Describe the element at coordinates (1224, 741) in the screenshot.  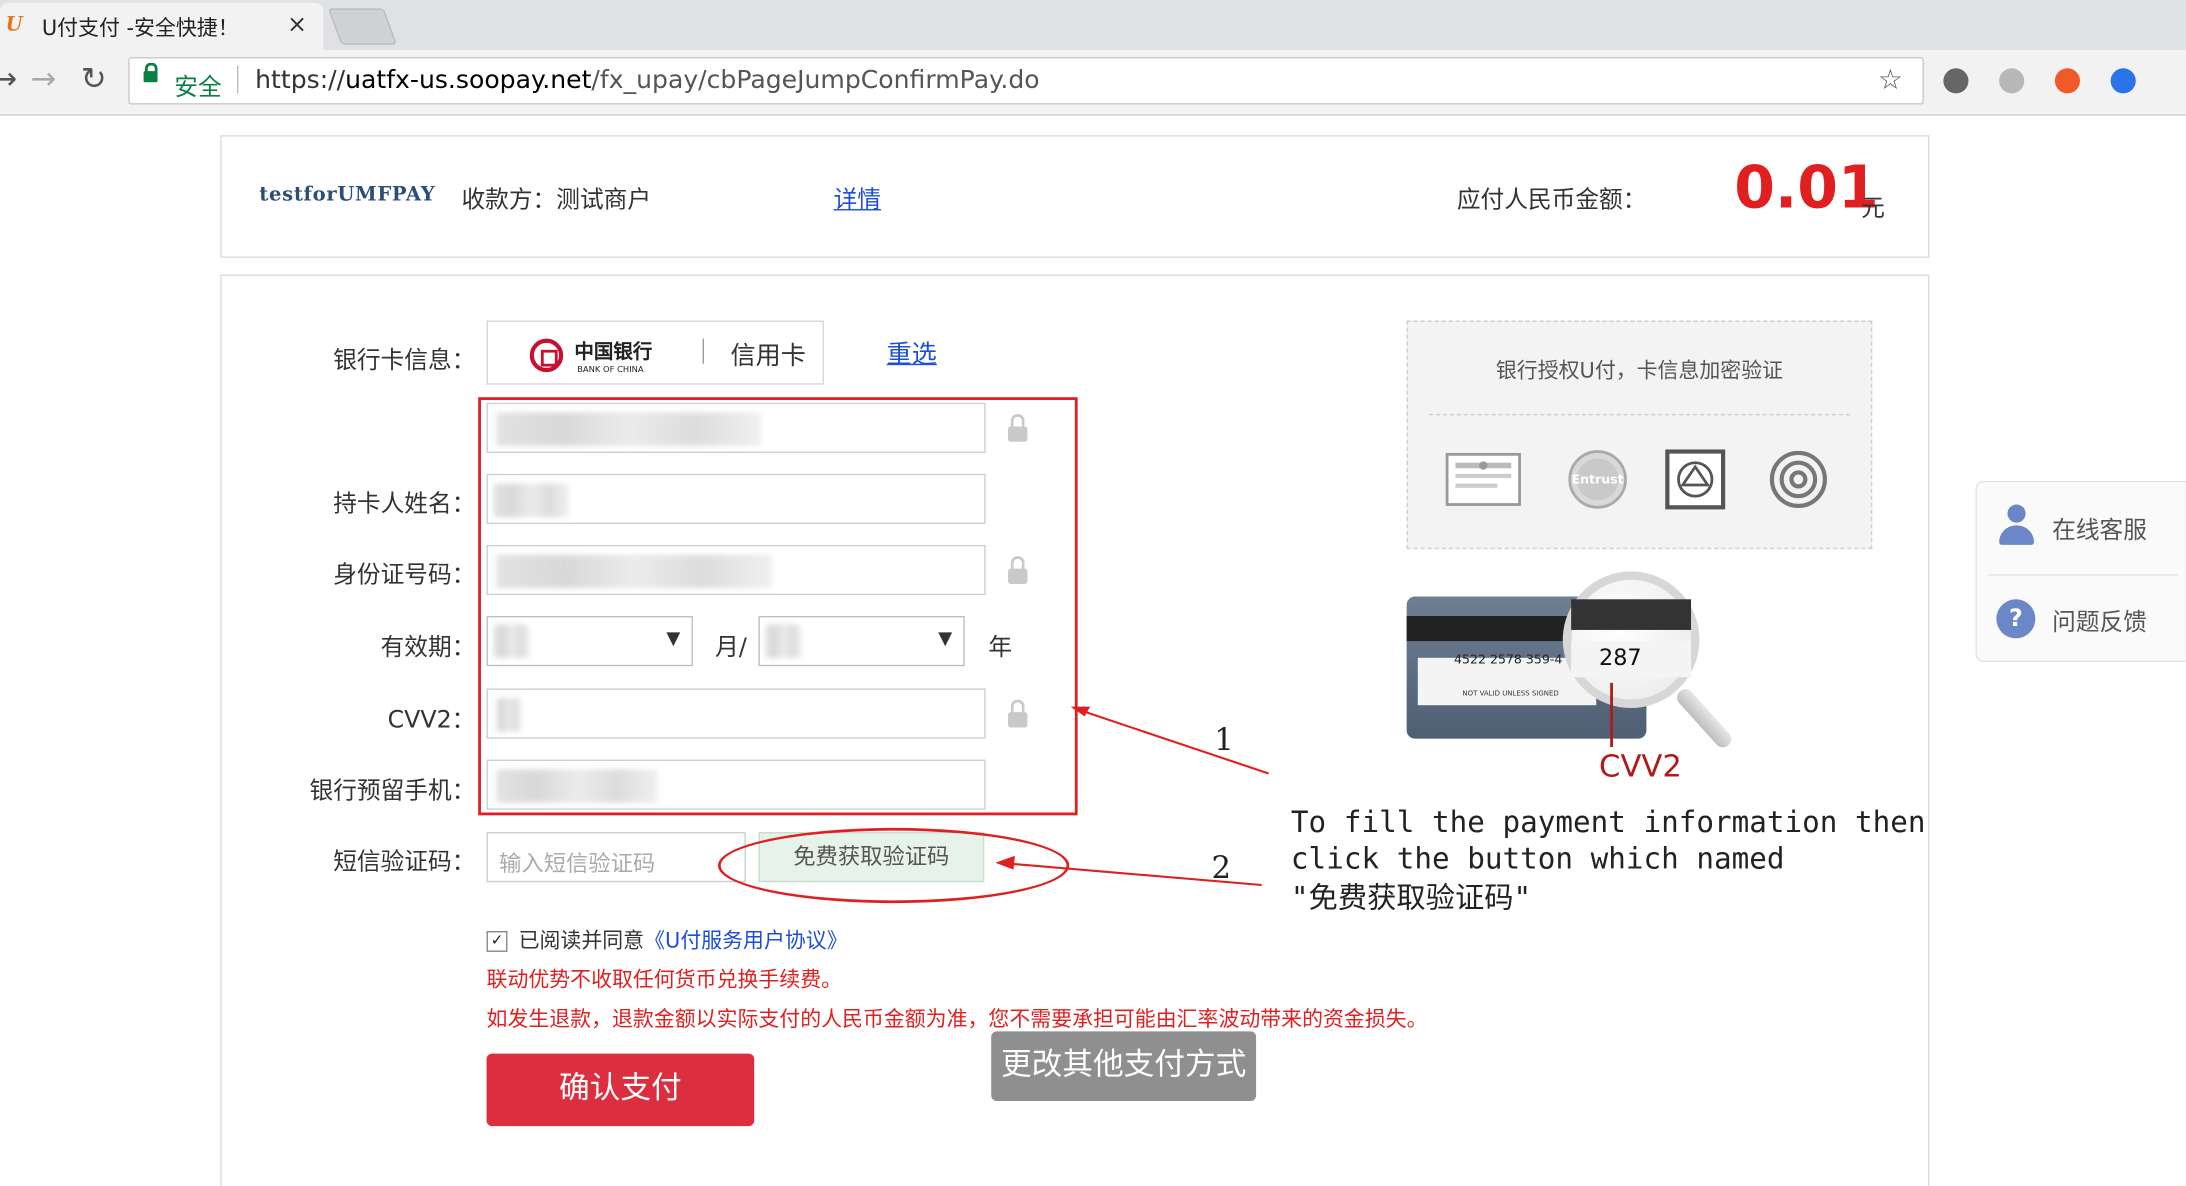
I see `annotation-marker-1: 1` at that location.